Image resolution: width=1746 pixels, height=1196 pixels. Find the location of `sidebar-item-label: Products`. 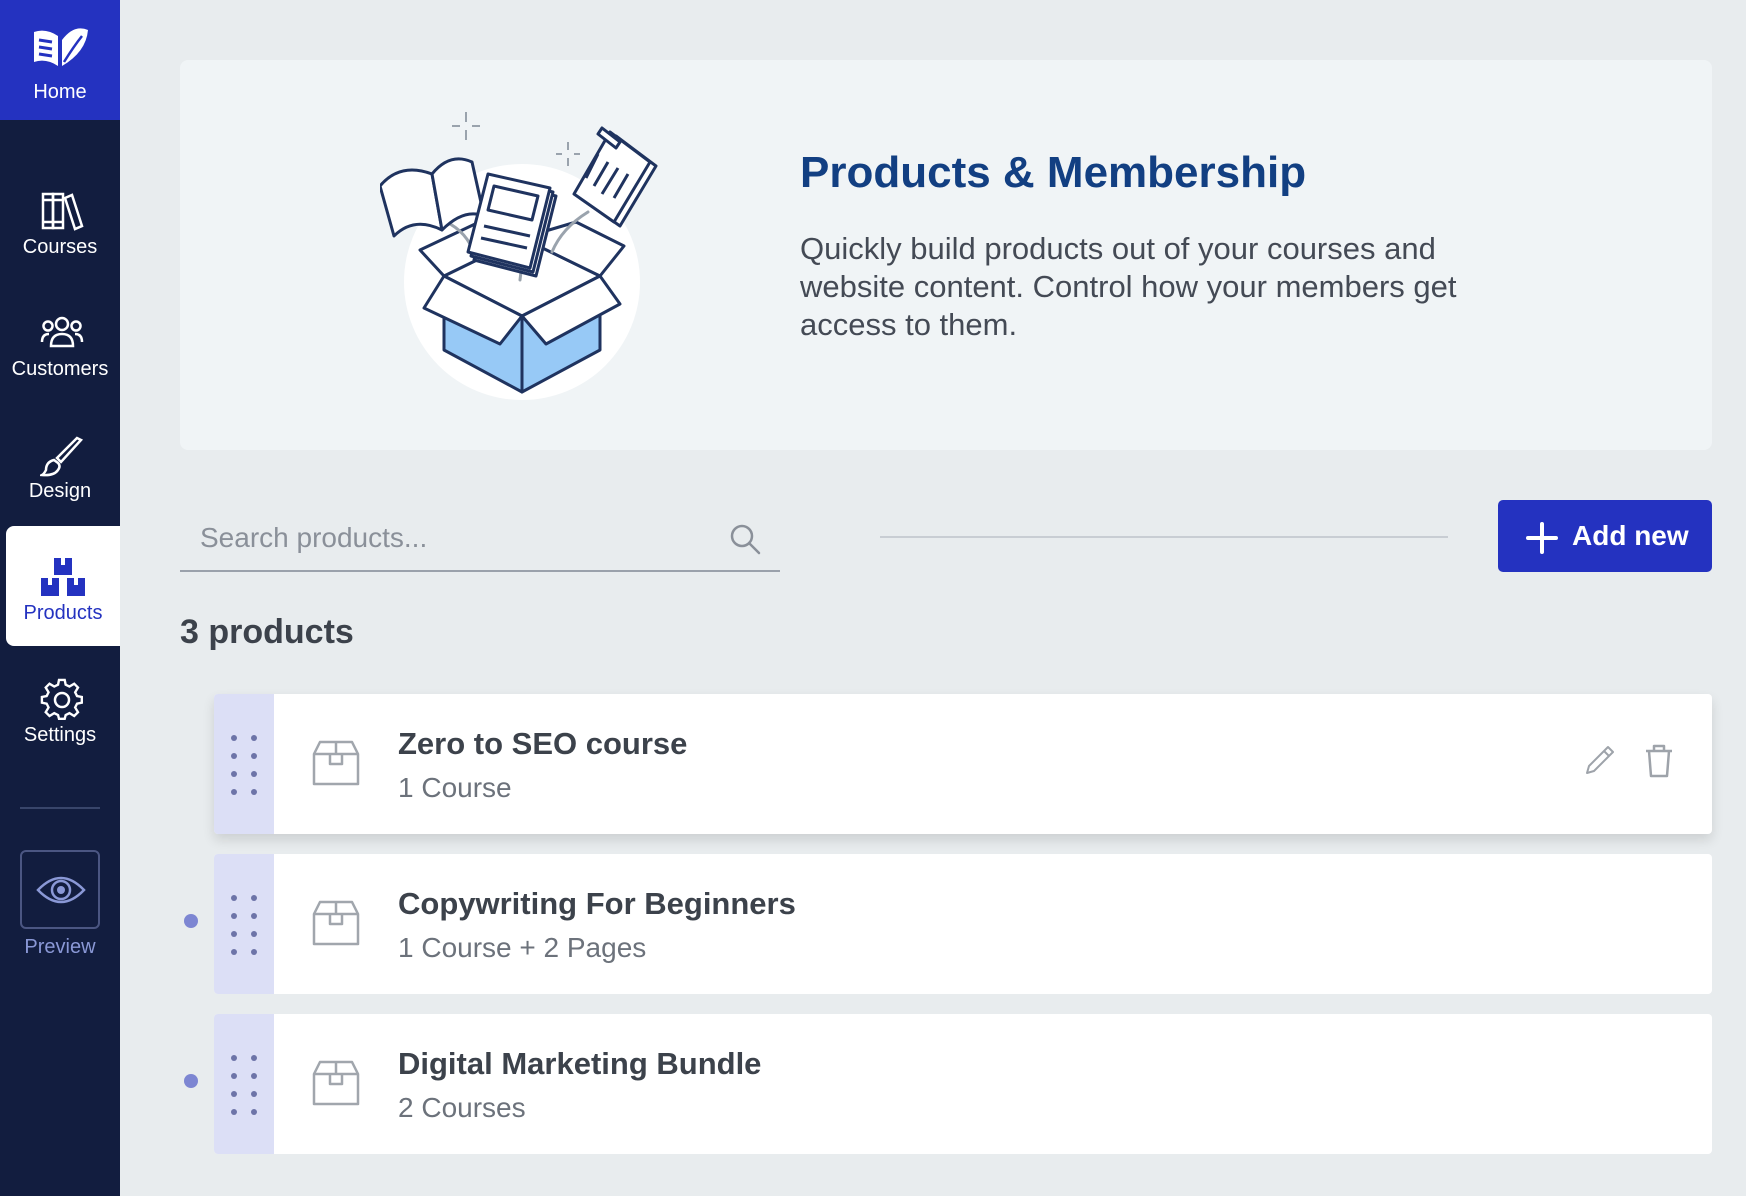

sidebar-item-label: Products is located at coordinates (63, 613).